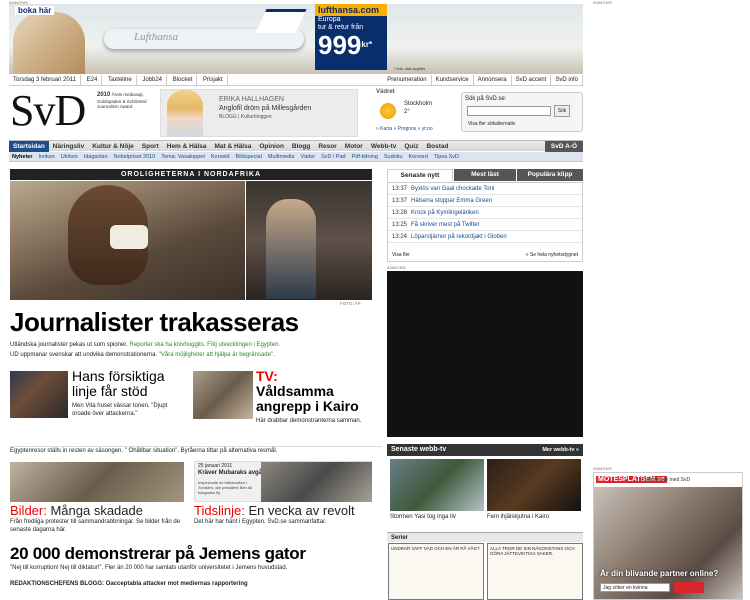  I want to click on weather-links: » Karta » Prognos » yr.no, so click(404, 129).